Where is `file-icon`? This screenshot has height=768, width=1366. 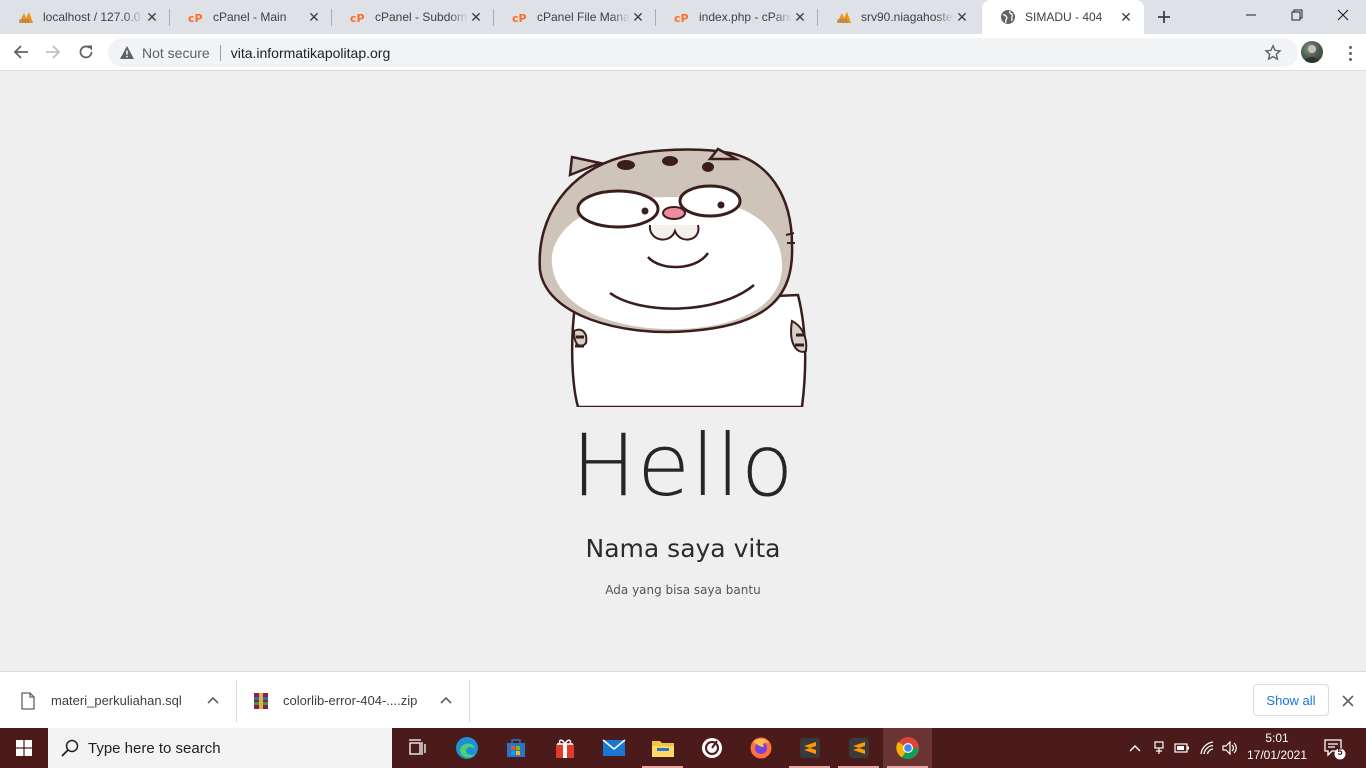 file-icon is located at coordinates (29, 700).